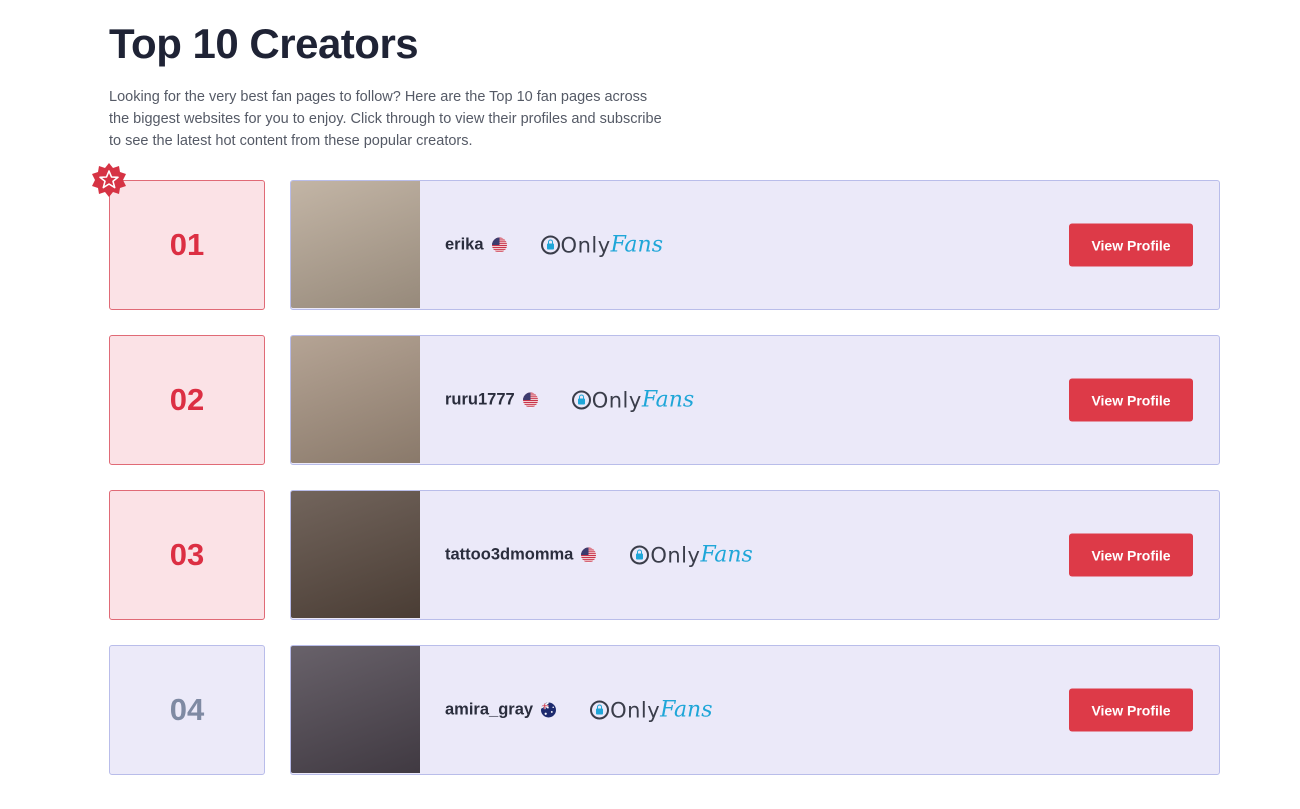 The height and width of the screenshot is (809, 1300). What do you see at coordinates (755, 400) in the screenshot?
I see `creator-card: ruru1777 Only Fans View Profile` at bounding box center [755, 400].